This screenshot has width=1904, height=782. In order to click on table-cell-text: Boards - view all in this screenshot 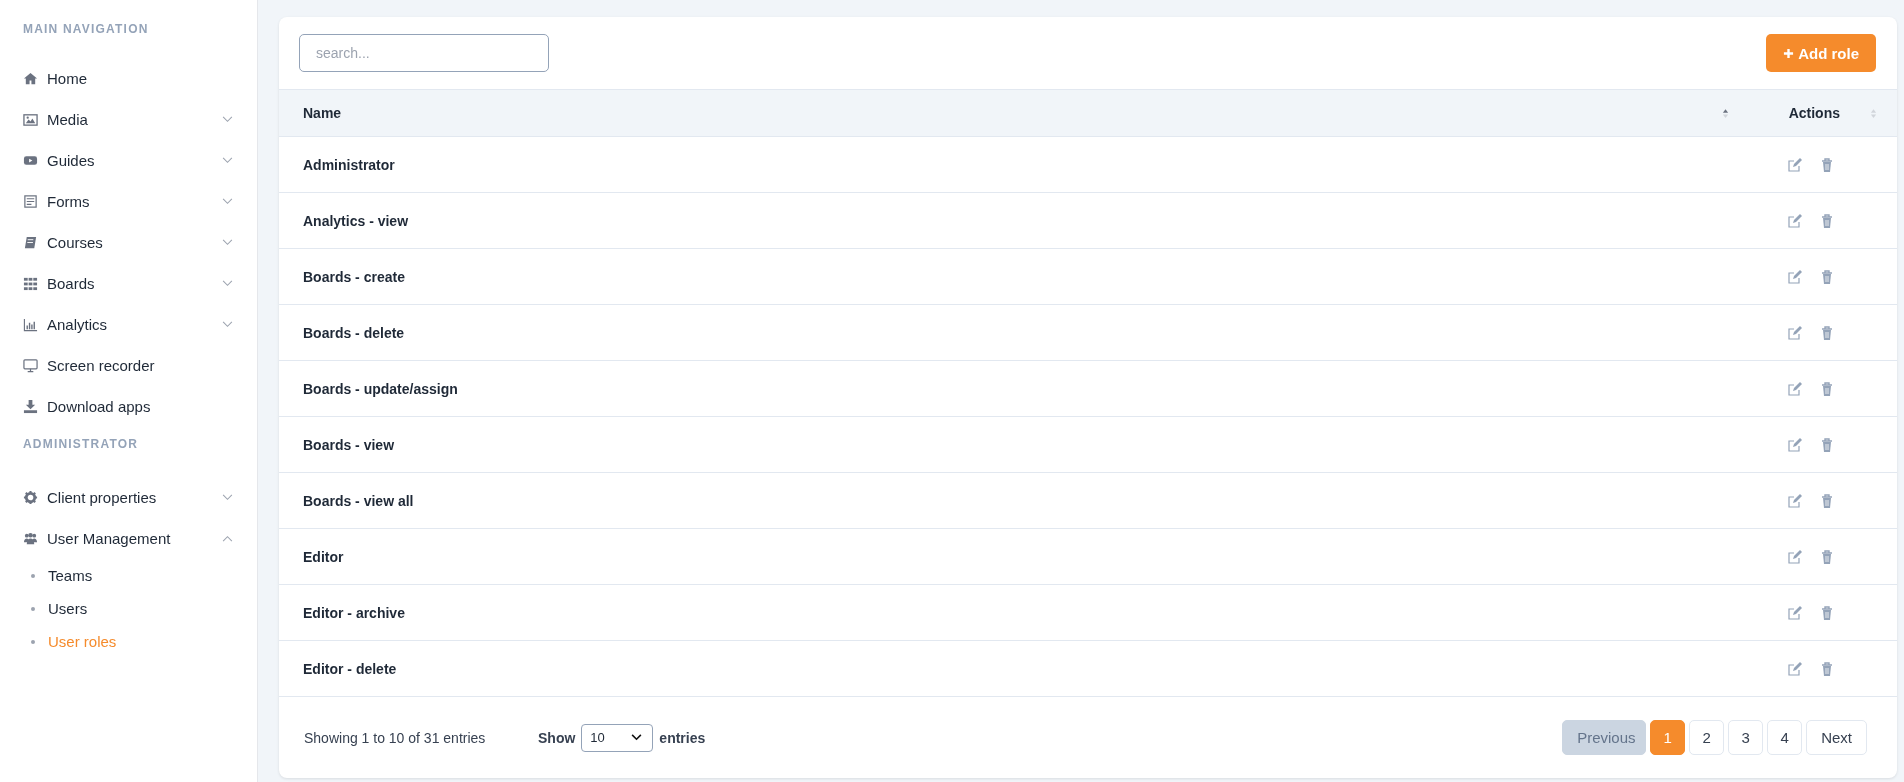, I will do `click(359, 500)`.